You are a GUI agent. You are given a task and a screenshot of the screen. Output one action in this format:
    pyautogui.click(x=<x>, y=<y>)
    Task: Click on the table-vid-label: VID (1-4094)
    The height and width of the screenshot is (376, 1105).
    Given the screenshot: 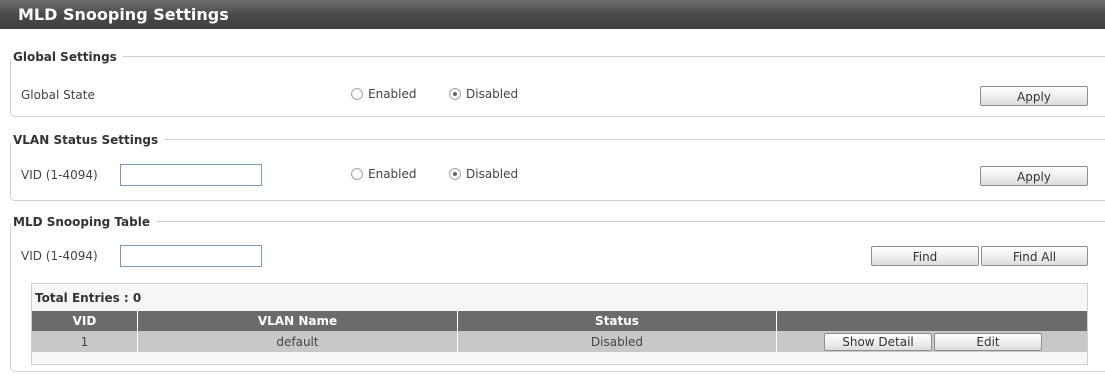 What is the action you would take?
    pyautogui.click(x=59, y=256)
    